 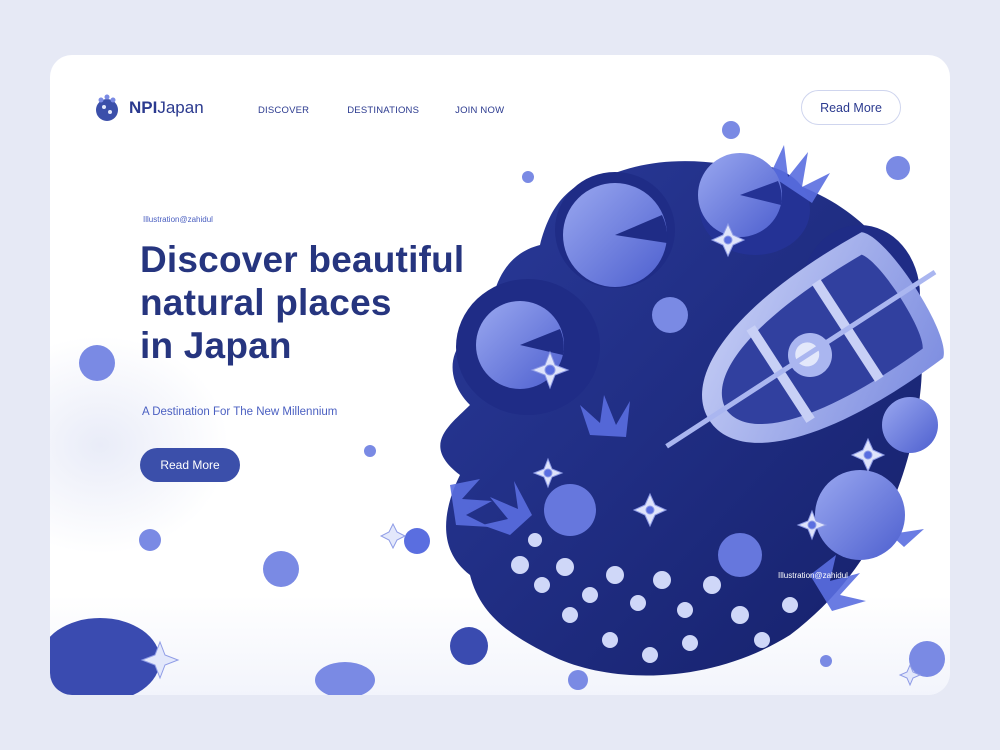 I want to click on hero-subtitle: A Destination For The New Millennium, so click(x=240, y=412).